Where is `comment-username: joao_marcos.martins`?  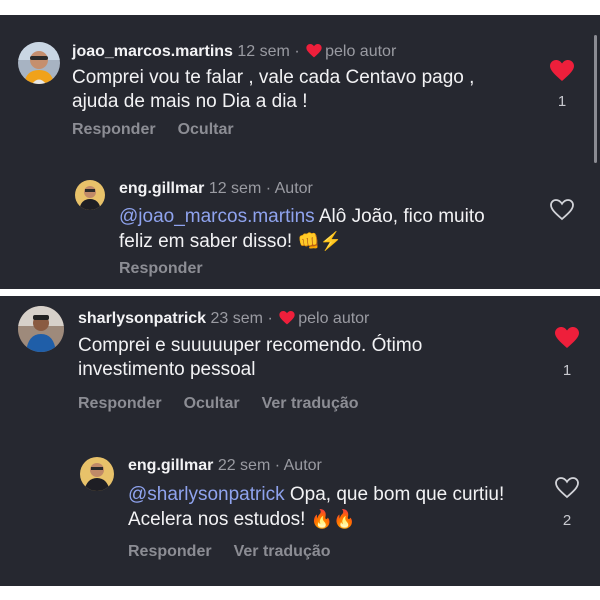 comment-username: joao_marcos.martins is located at coordinates (152, 51).